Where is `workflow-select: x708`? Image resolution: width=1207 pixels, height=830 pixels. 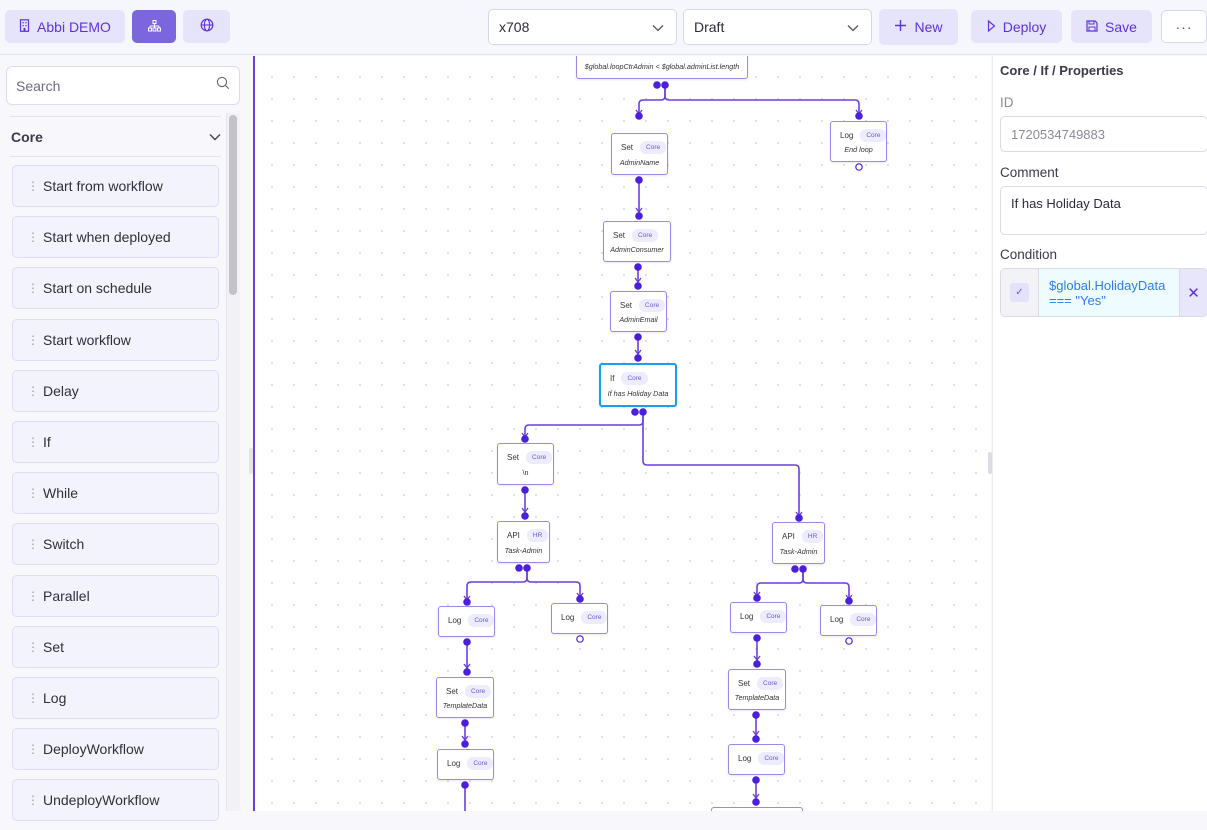 workflow-select: x708 is located at coordinates (582, 27).